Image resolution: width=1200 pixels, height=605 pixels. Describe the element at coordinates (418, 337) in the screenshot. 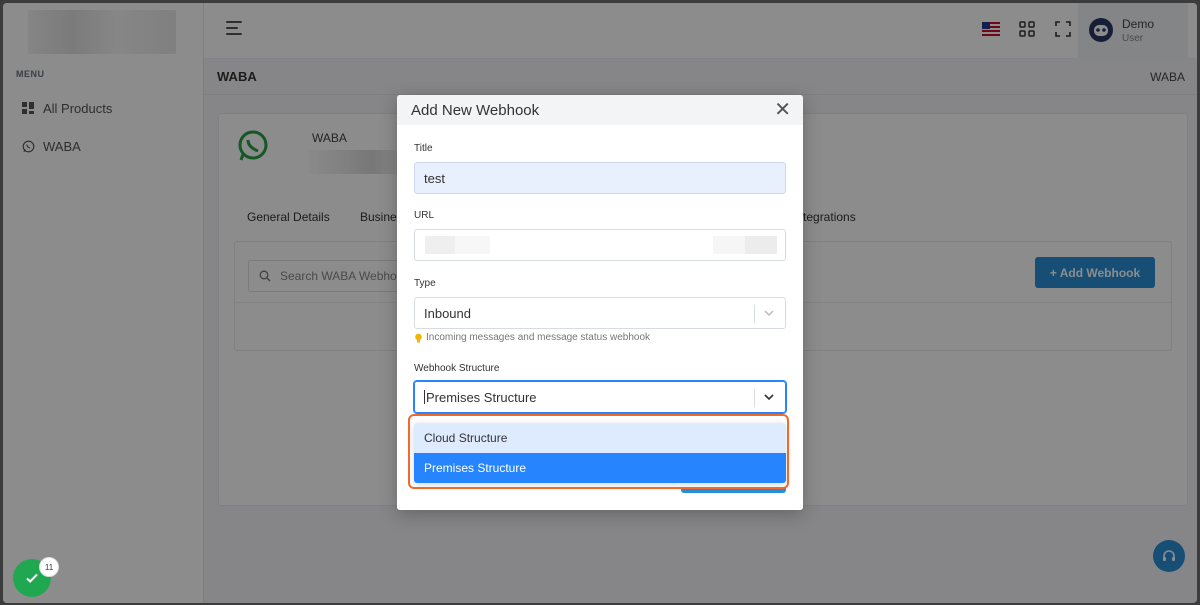

I see `lightbulb-icon` at that location.